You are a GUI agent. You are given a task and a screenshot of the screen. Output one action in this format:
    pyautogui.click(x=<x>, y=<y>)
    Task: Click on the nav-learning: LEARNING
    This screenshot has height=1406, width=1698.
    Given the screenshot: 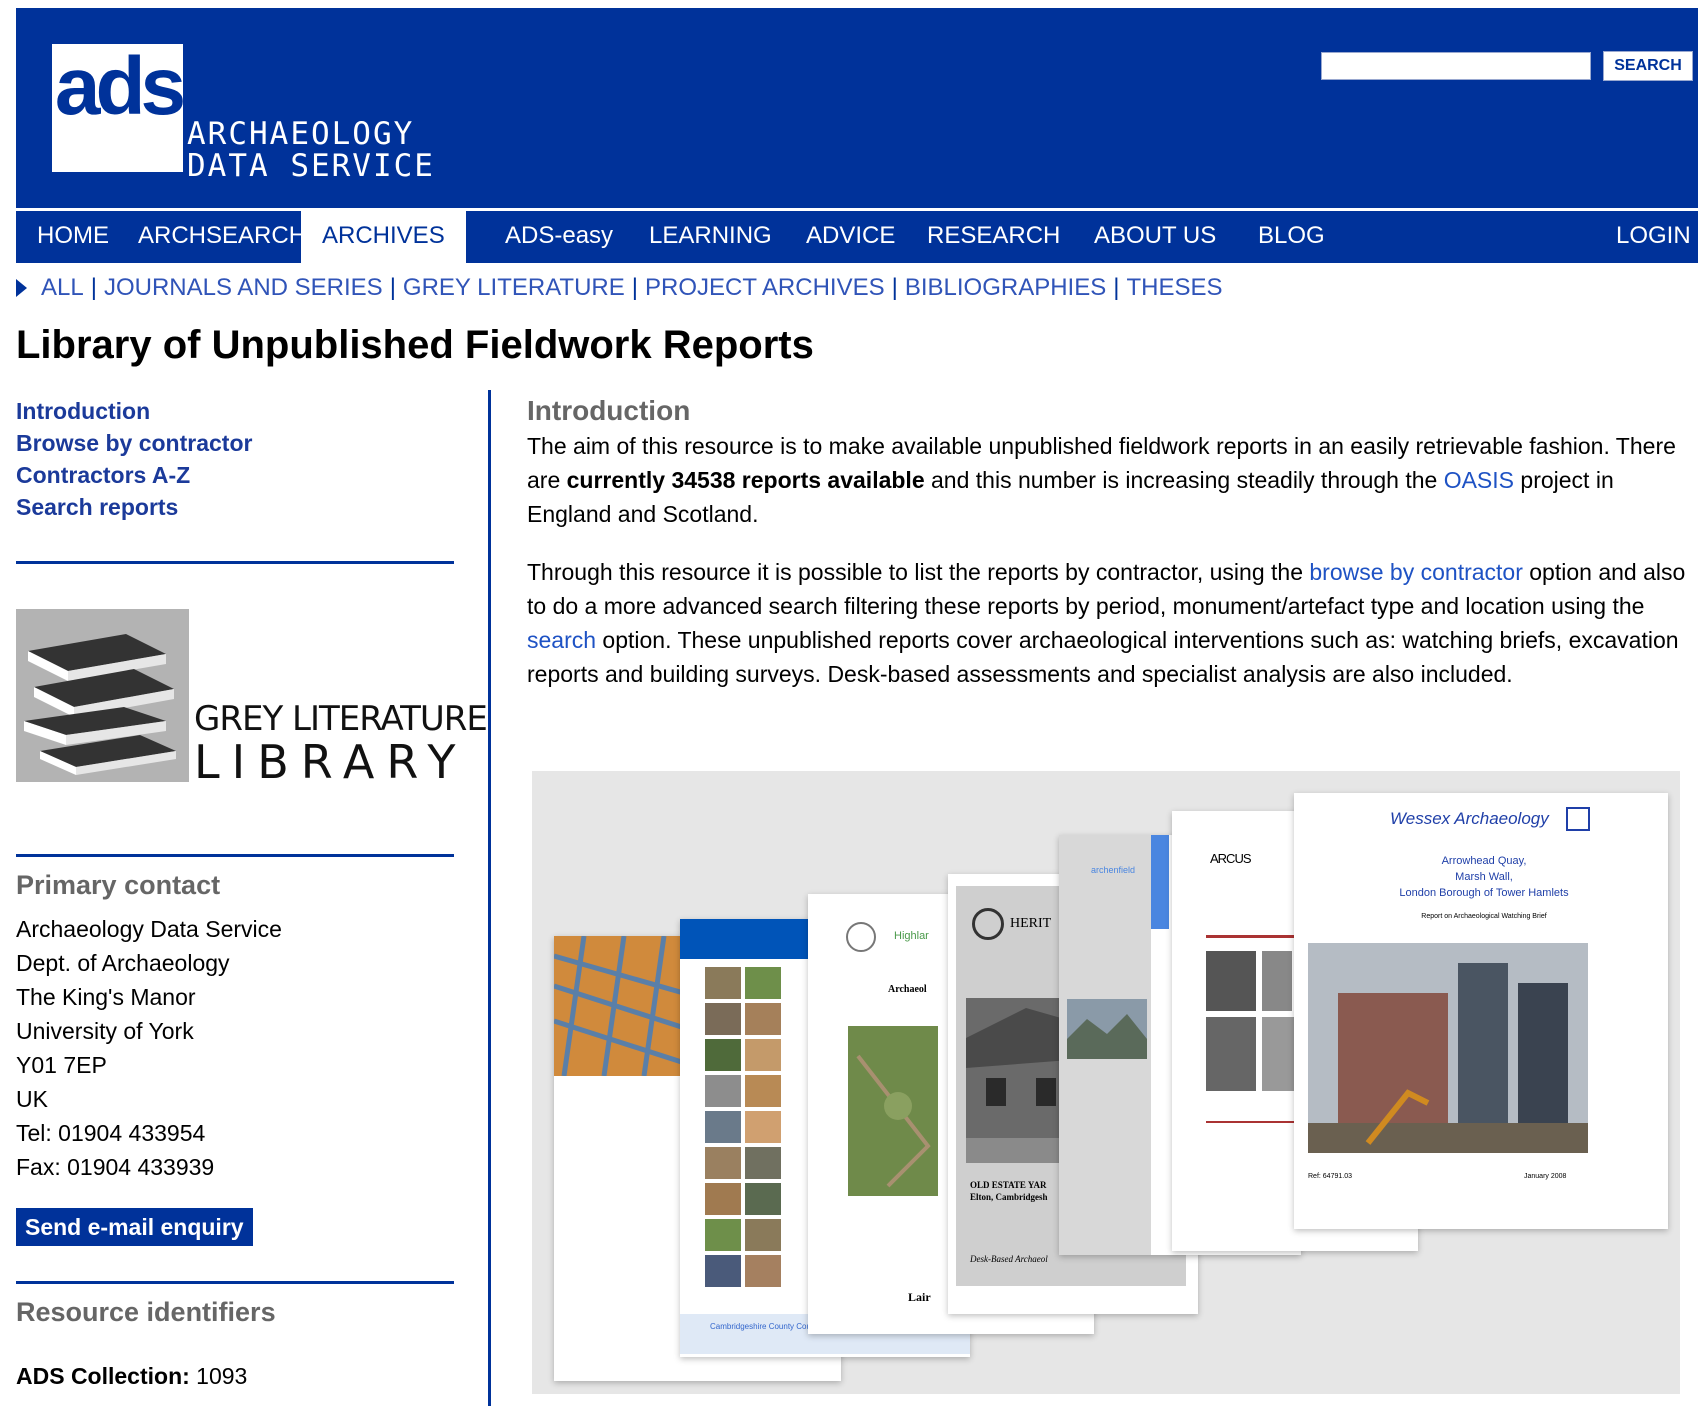 What is the action you would take?
    pyautogui.click(x=710, y=237)
    